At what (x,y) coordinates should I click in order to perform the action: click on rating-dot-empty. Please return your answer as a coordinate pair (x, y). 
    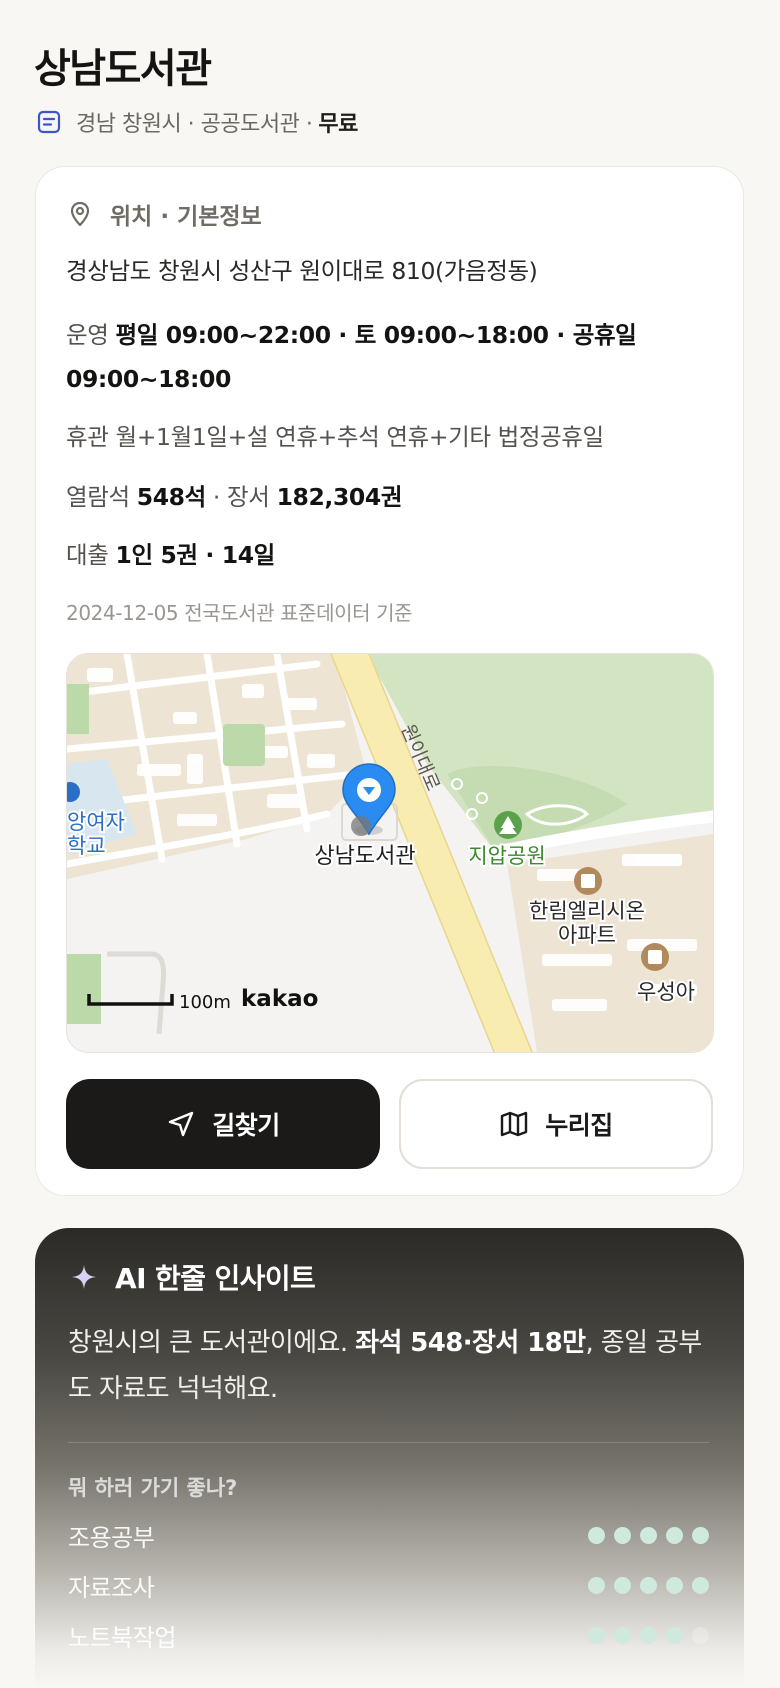
    Looking at the image, I should click on (700, 1635).